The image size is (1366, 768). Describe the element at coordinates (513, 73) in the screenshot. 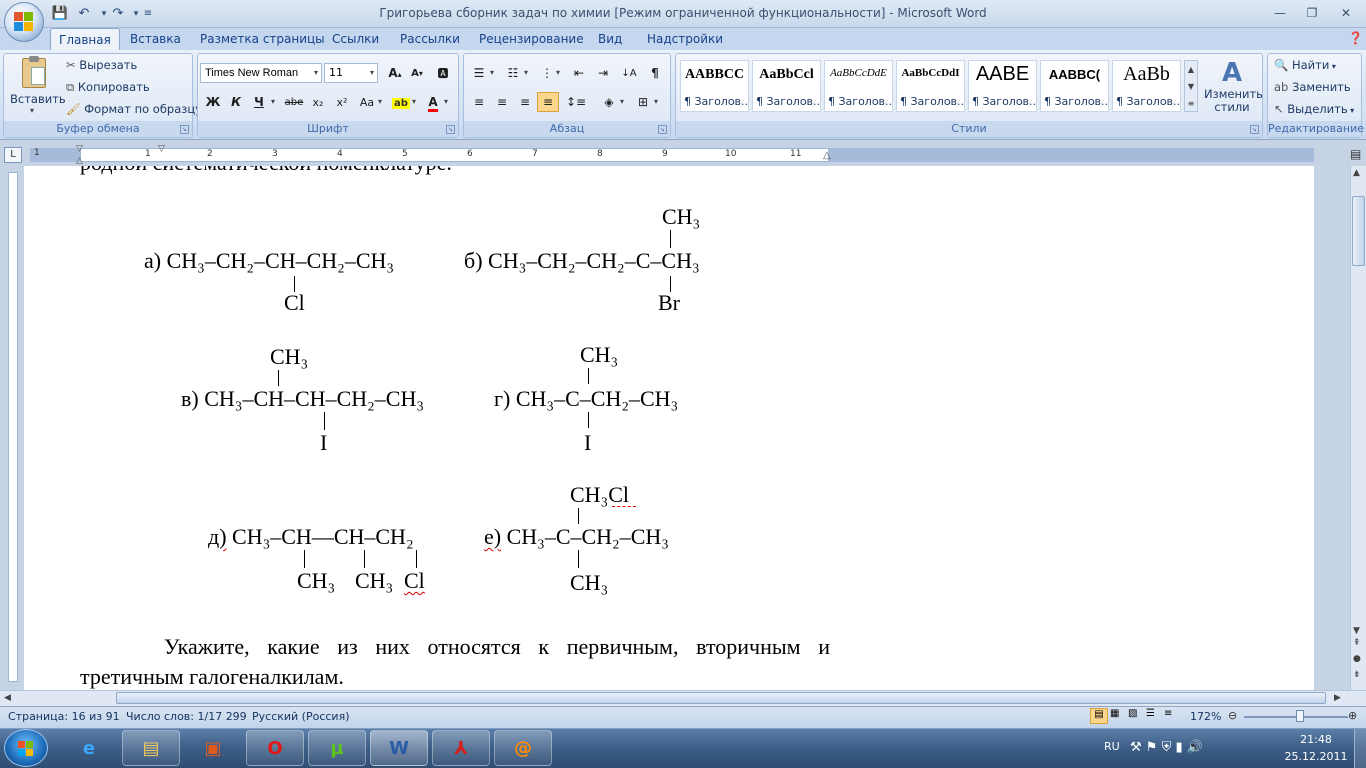

I see `numbering-icon: ☷` at that location.